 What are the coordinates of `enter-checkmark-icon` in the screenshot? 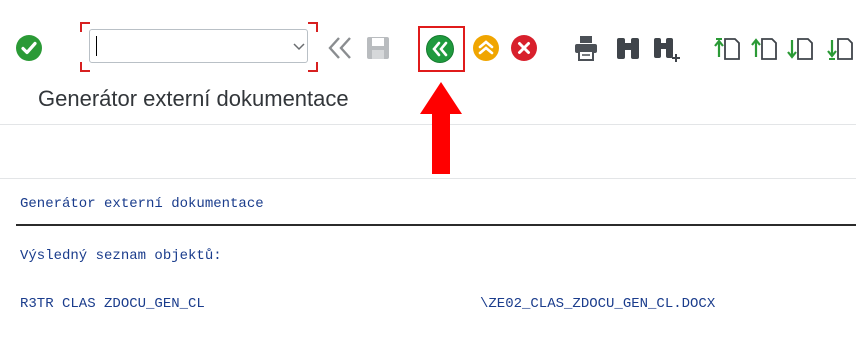 It's located at (29, 48).